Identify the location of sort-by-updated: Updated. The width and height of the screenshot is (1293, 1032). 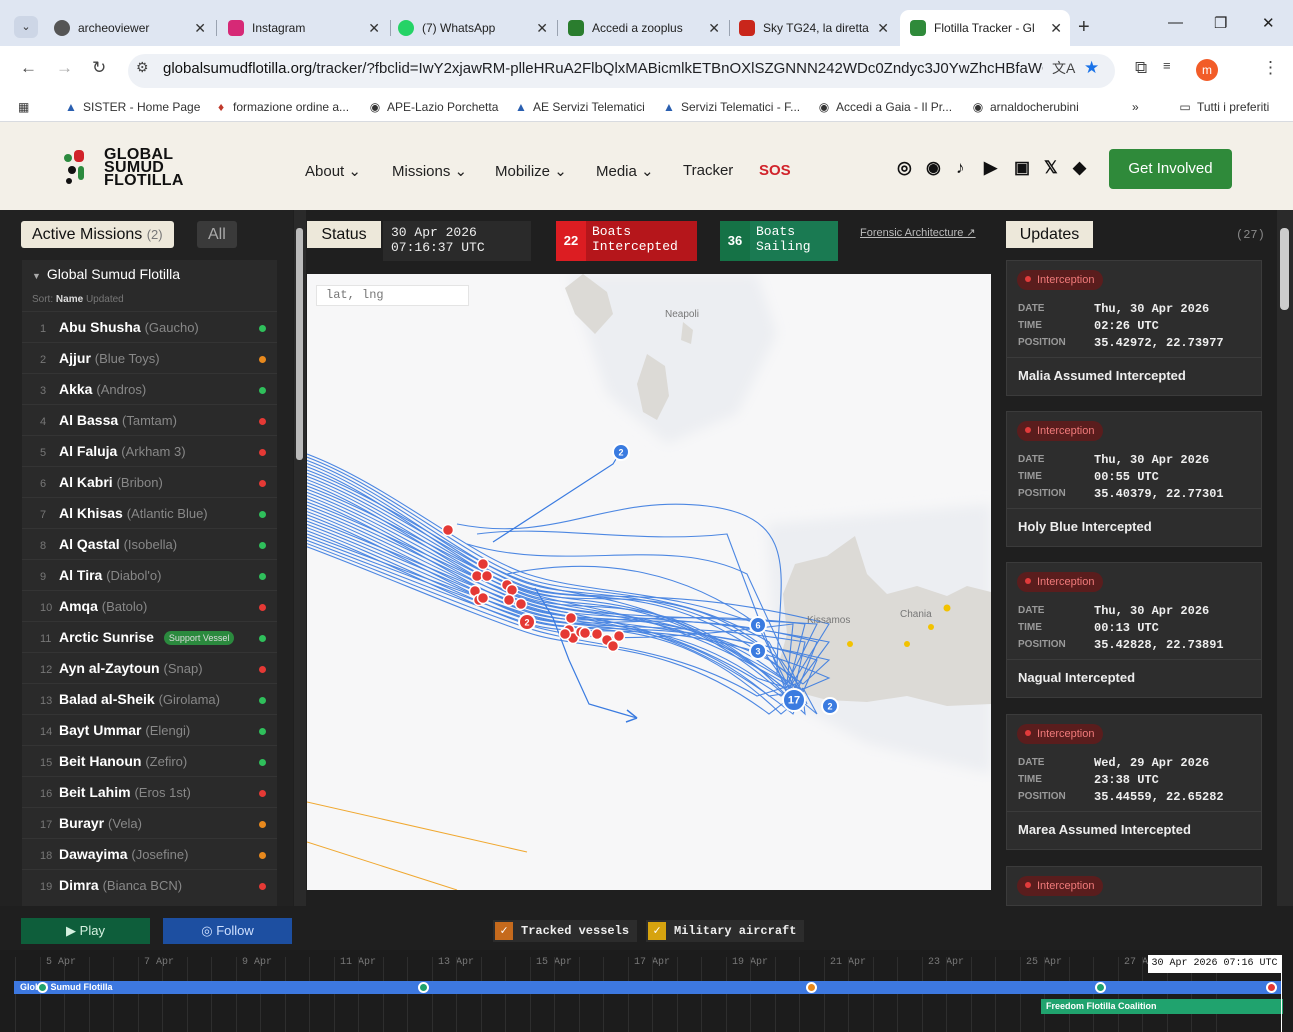
(105, 299).